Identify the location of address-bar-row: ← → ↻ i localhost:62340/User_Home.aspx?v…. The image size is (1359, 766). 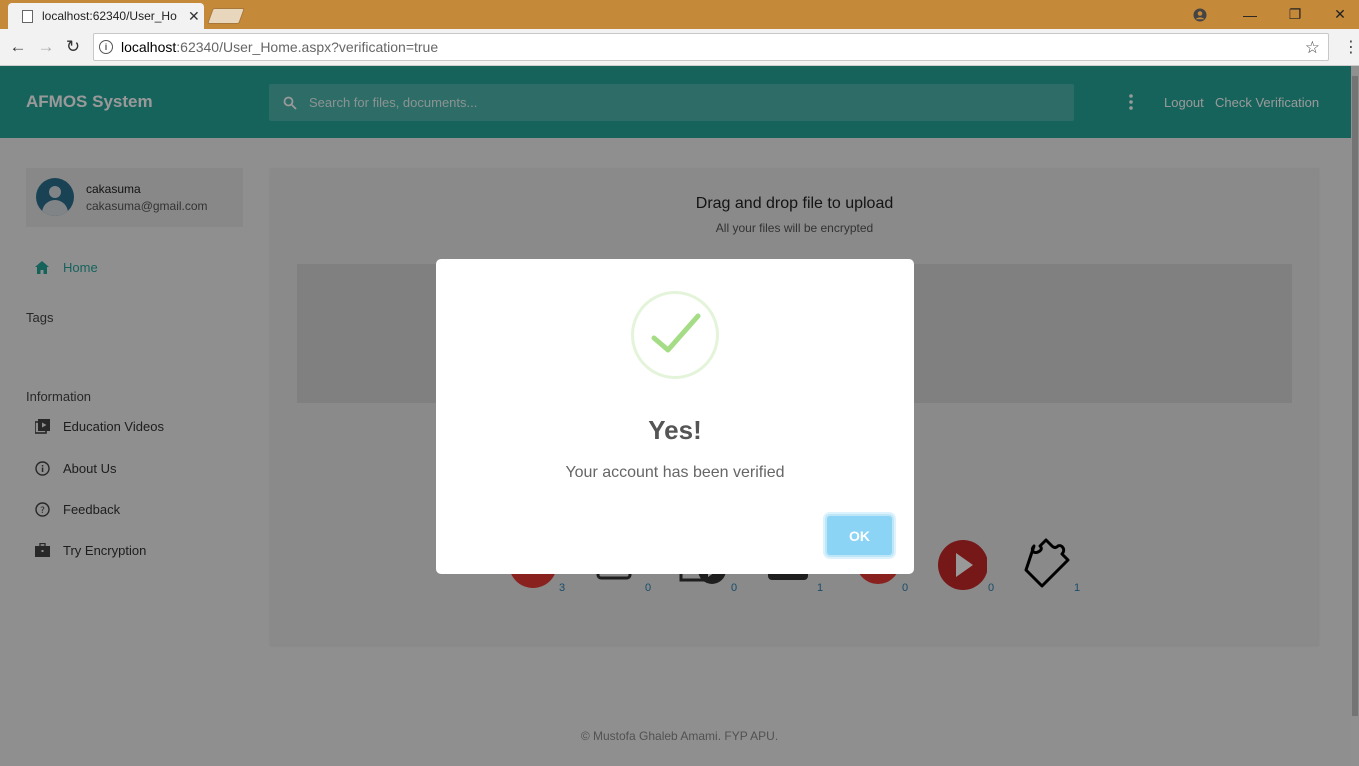
(679, 47).